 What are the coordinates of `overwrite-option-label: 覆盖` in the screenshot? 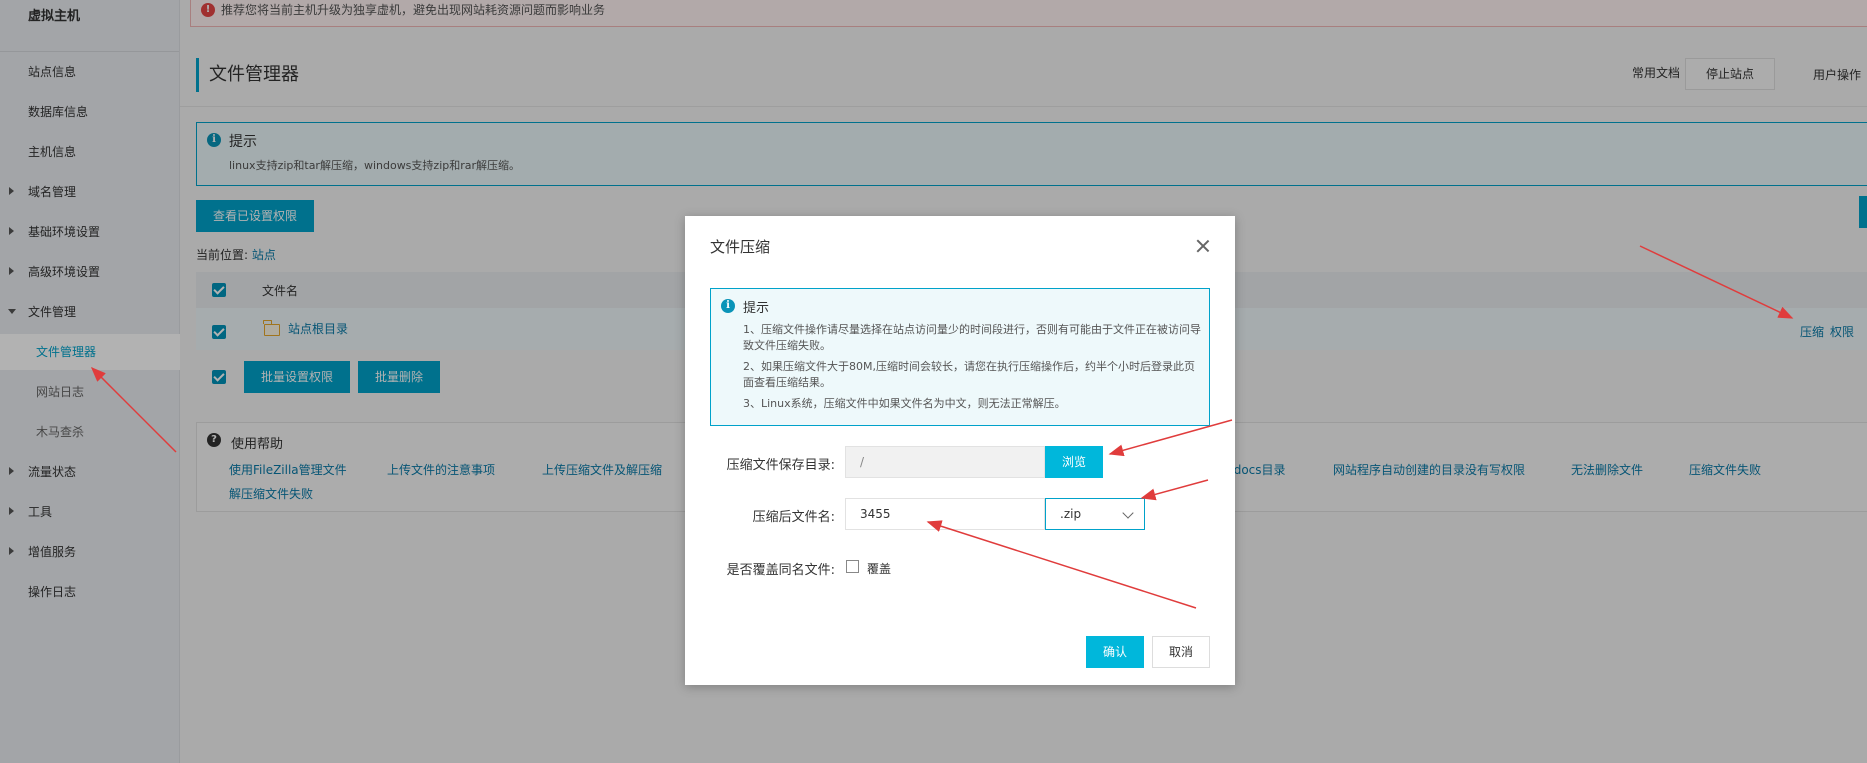 It's located at (879, 568).